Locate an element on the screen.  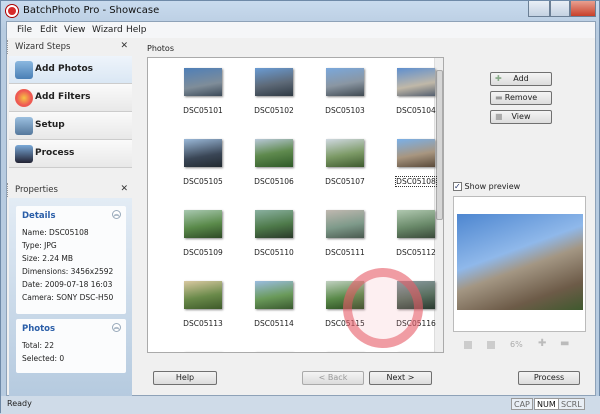
detail-camera: Camera: SONY DSC-H50 is located at coordinates (68, 297).